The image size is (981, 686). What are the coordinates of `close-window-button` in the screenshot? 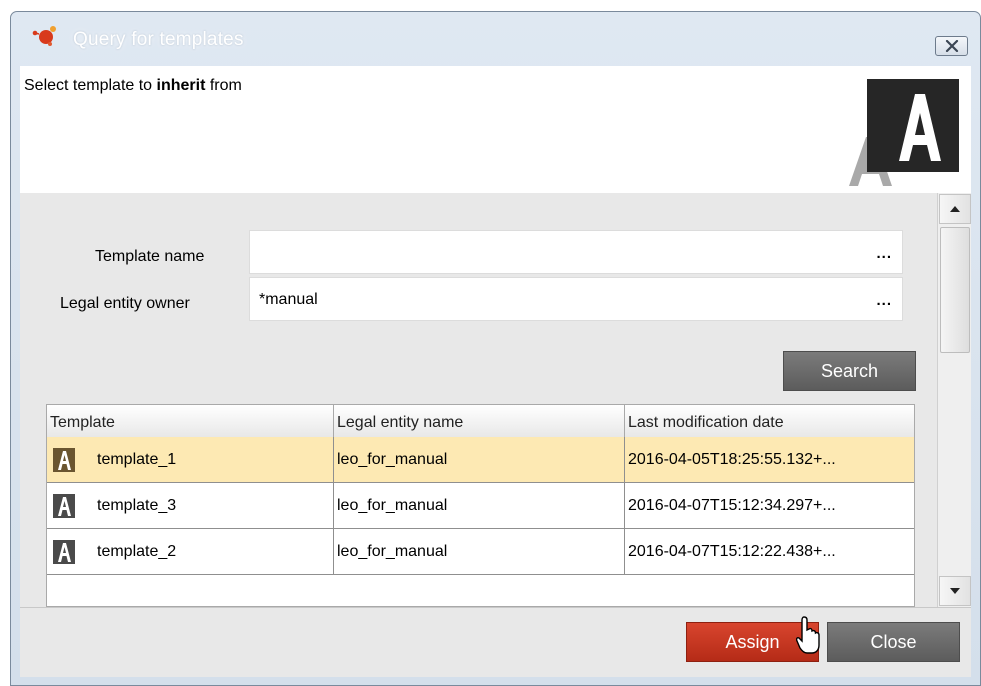 It's located at (951, 46).